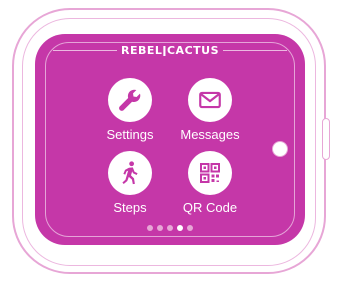 Image resolution: width=340 pixels, height=285 pixels. I want to click on settings-icon-button, so click(130, 100).